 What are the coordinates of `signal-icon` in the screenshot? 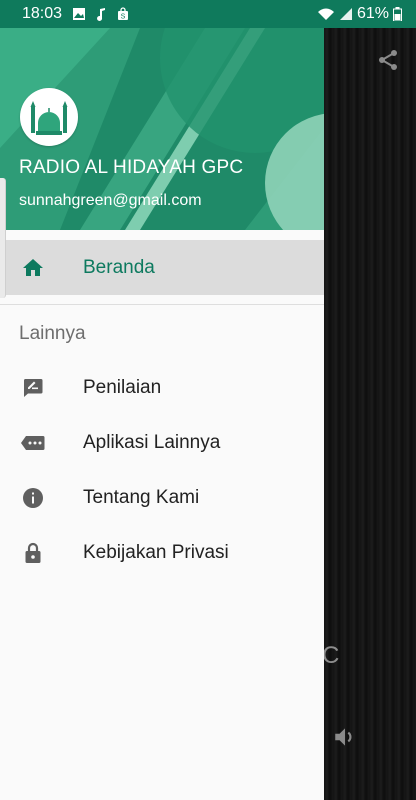 It's located at (345, 14).